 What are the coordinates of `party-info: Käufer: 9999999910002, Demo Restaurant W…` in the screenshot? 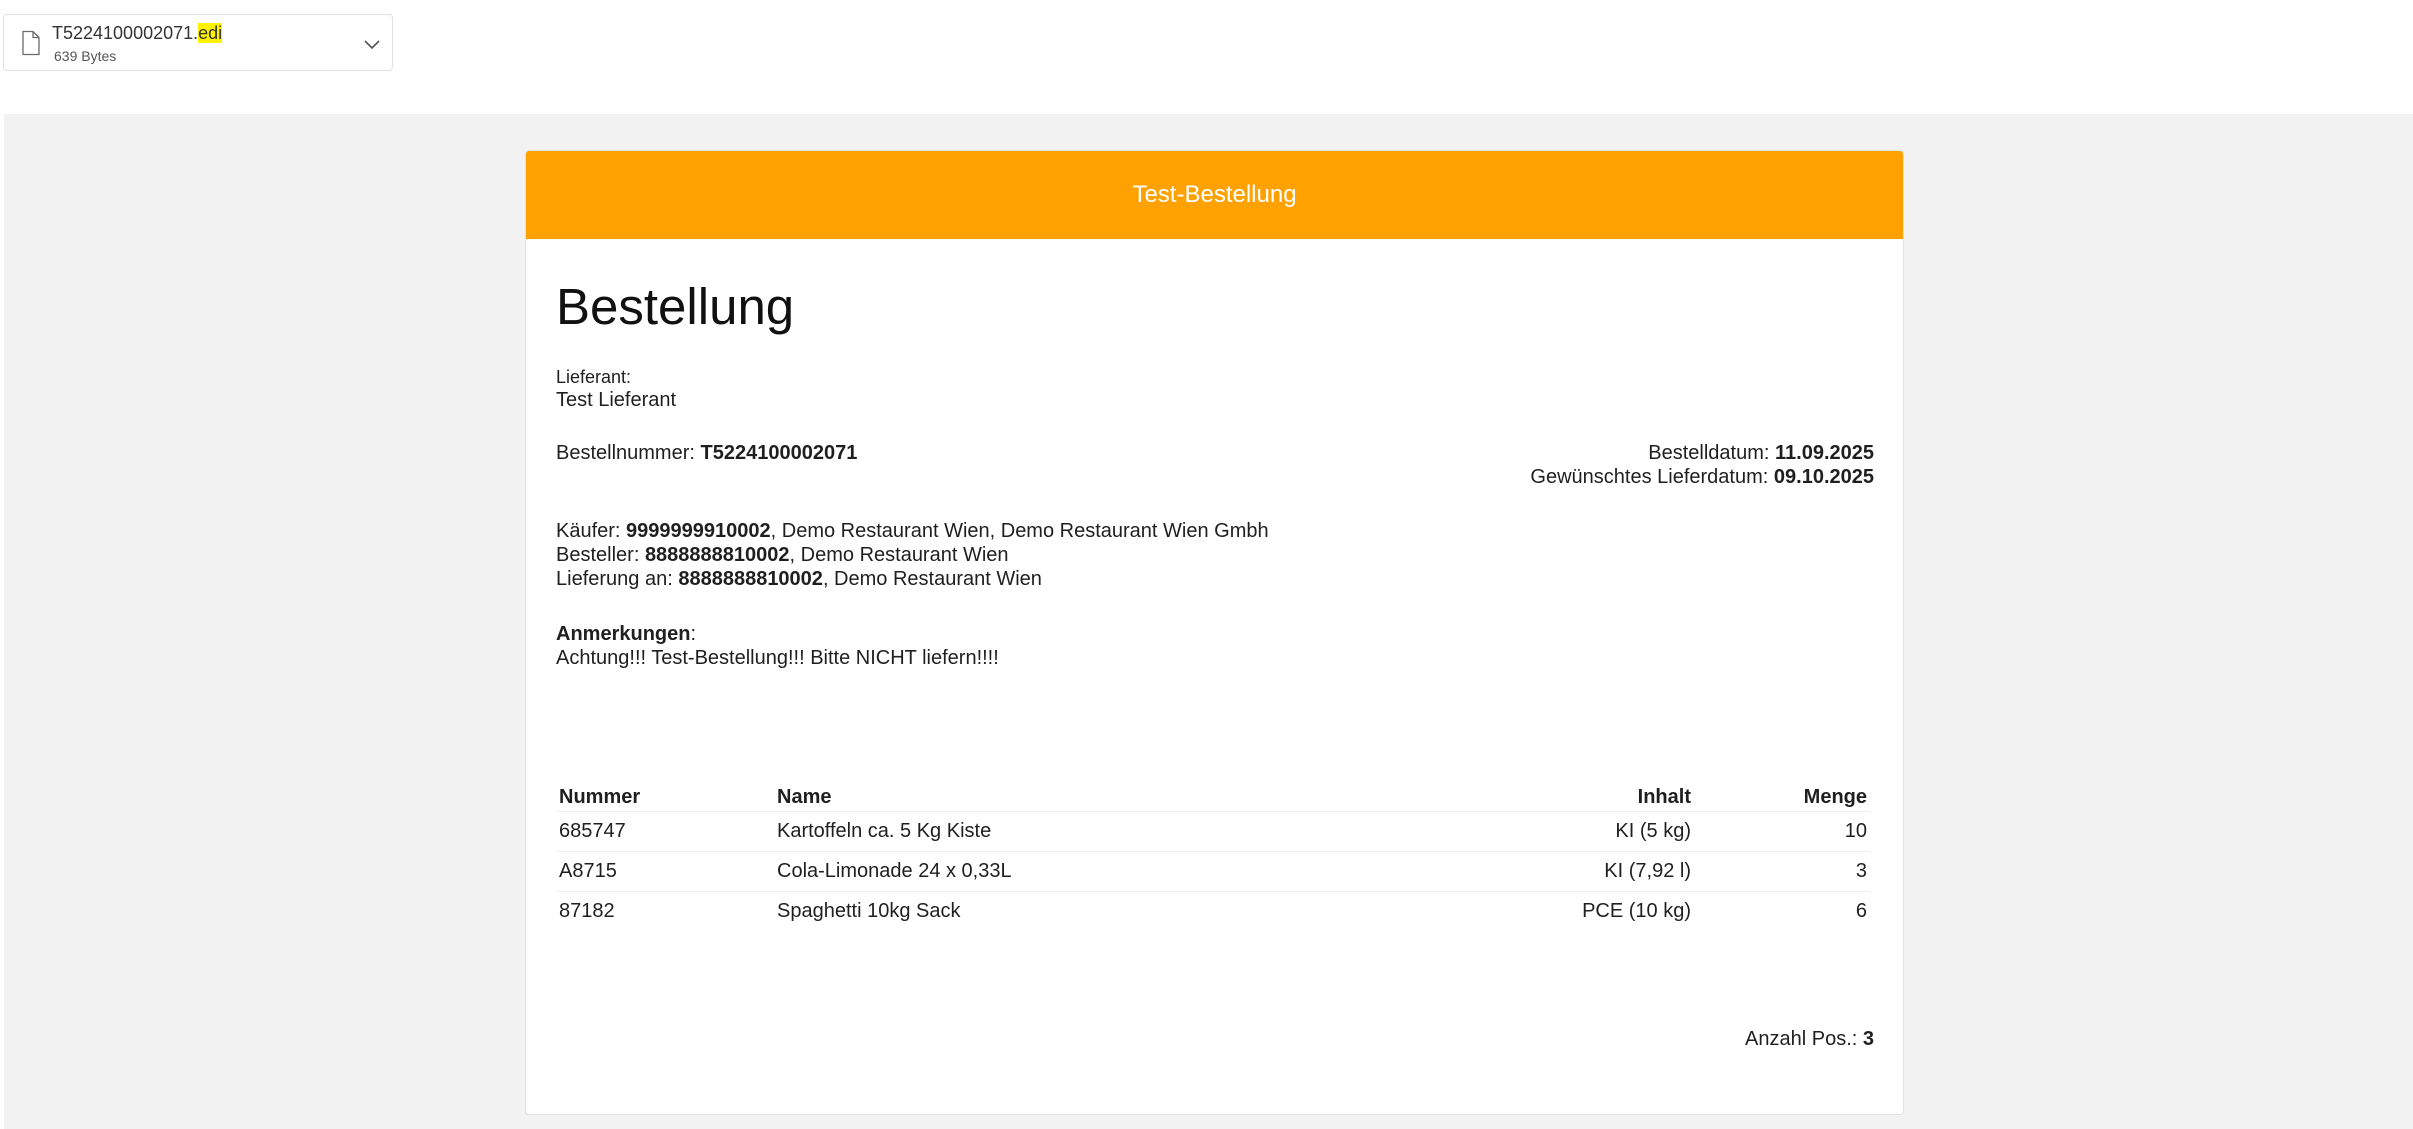 It's located at (912, 555).